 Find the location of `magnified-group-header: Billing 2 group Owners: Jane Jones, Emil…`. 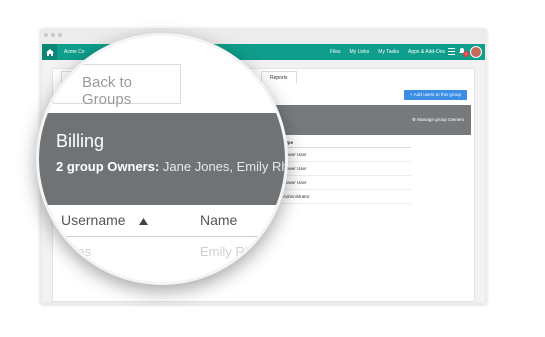

magnified-group-header: Billing 2 group Owners: Jane Jones, Emil… is located at coordinates (162, 159).